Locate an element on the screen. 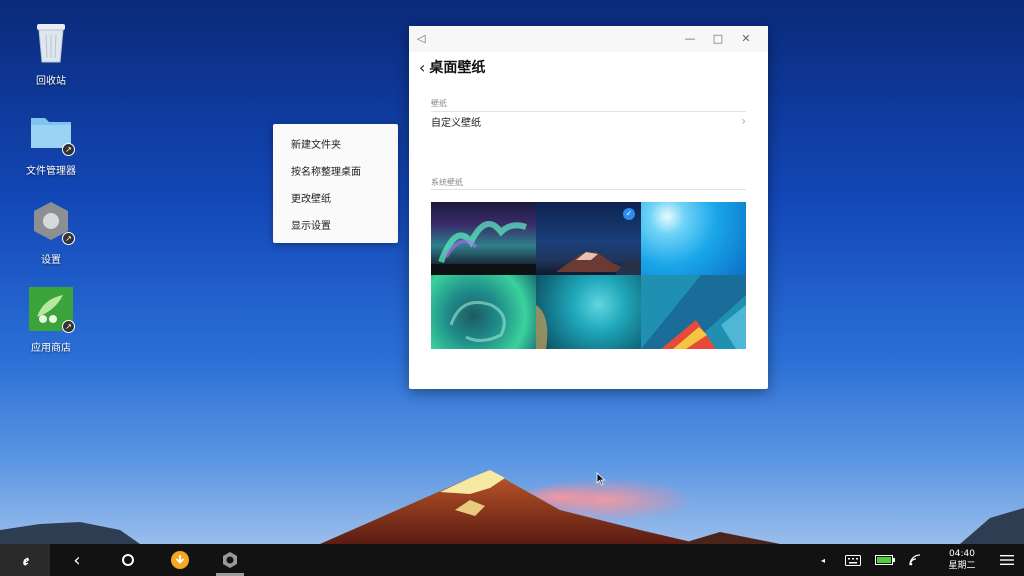  trash-icon is located at coordinates (51, 42).